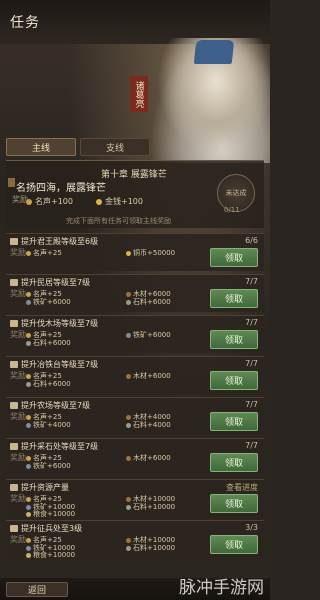 The image size is (320, 600). I want to click on task-reward-text: 铜币+50000, so click(154, 253).